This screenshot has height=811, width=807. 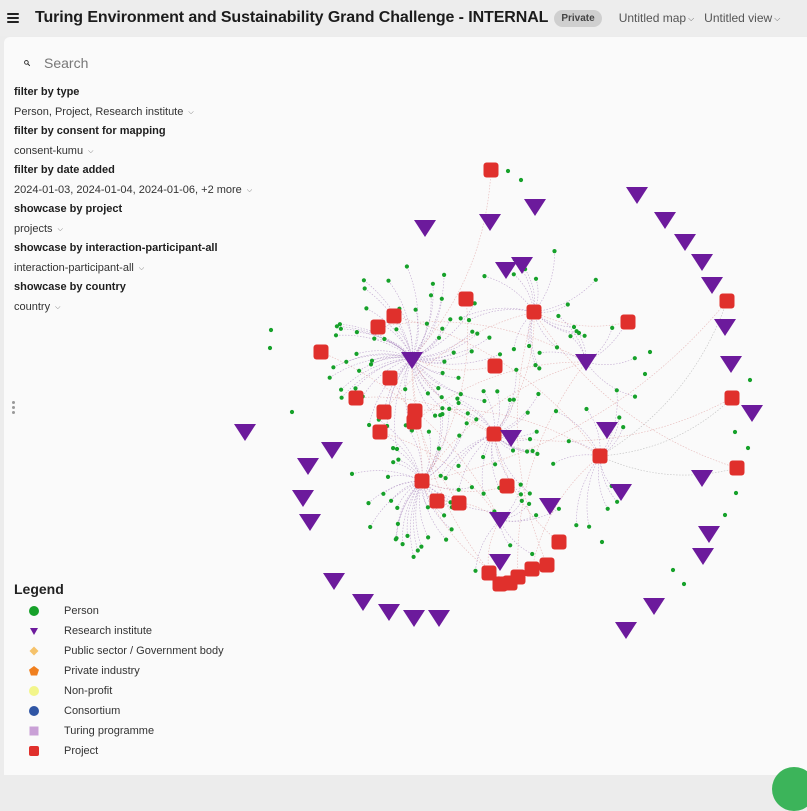 I want to click on search-box, so click(x=60, y=63).